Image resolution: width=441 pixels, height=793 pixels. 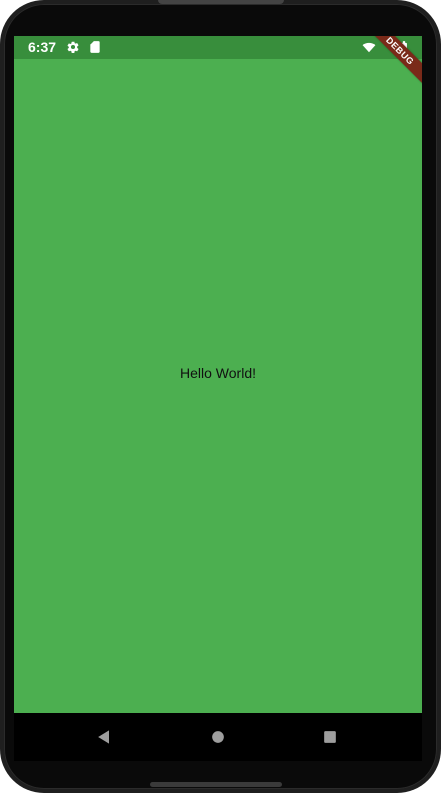 I want to click on wifi-icon, so click(x=369, y=47).